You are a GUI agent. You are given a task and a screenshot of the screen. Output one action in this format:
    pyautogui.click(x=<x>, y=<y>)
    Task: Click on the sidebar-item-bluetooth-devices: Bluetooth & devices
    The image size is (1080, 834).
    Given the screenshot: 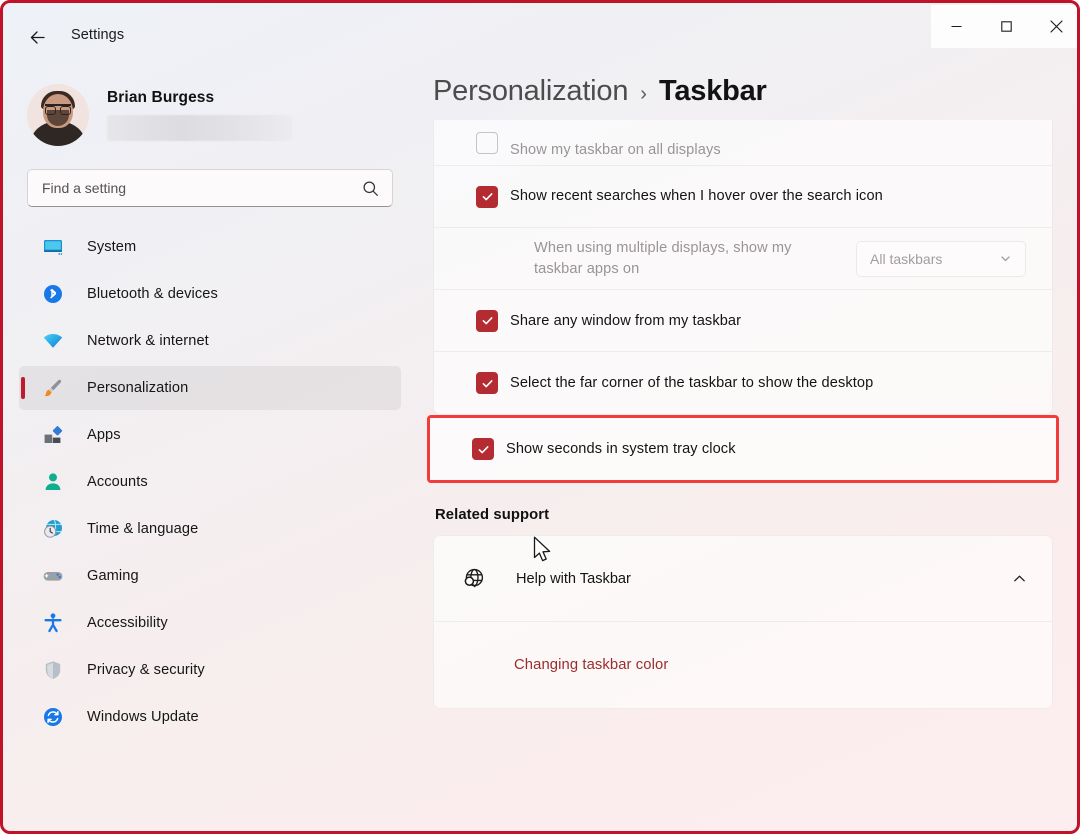 What is the action you would take?
    pyautogui.click(x=210, y=294)
    